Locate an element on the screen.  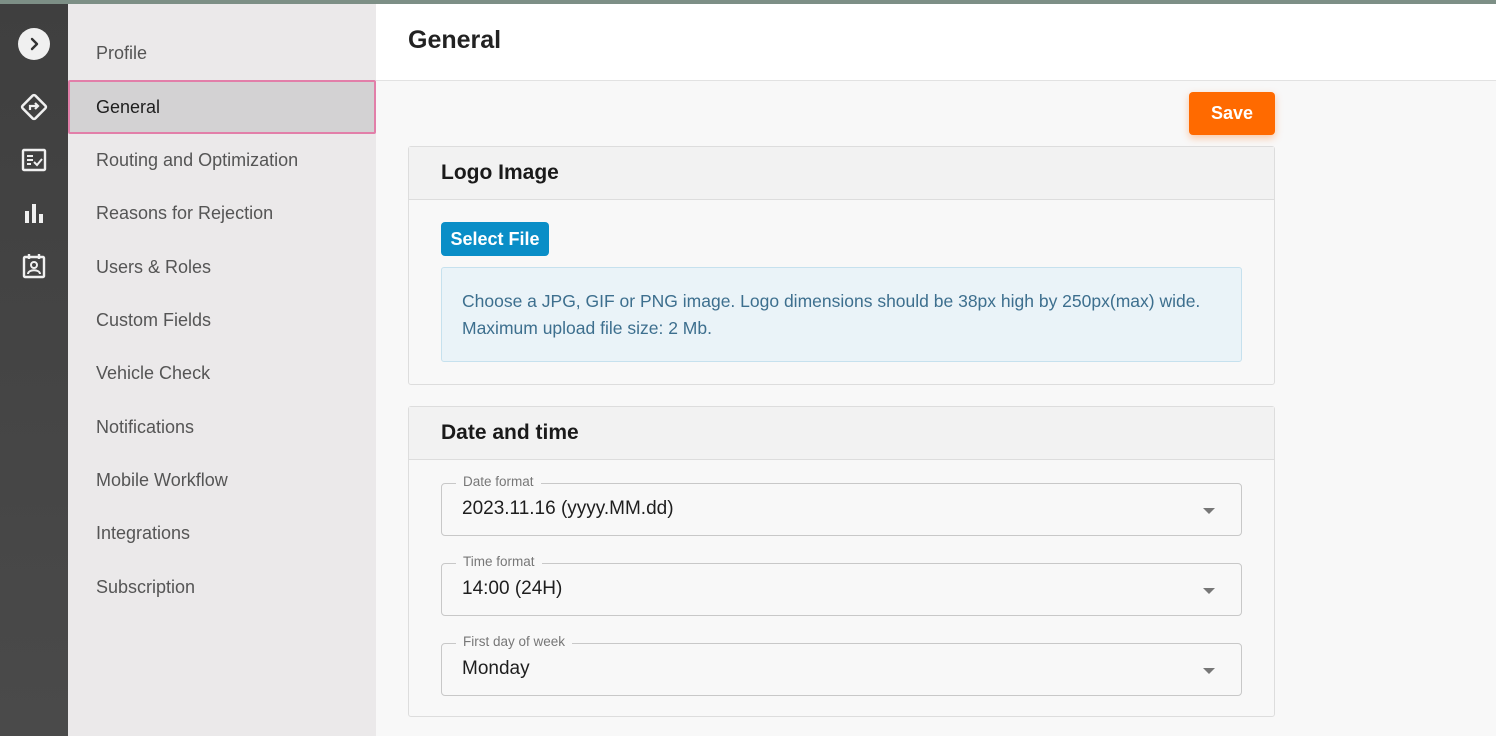
rail-contacts-button is located at coordinates (34, 266).